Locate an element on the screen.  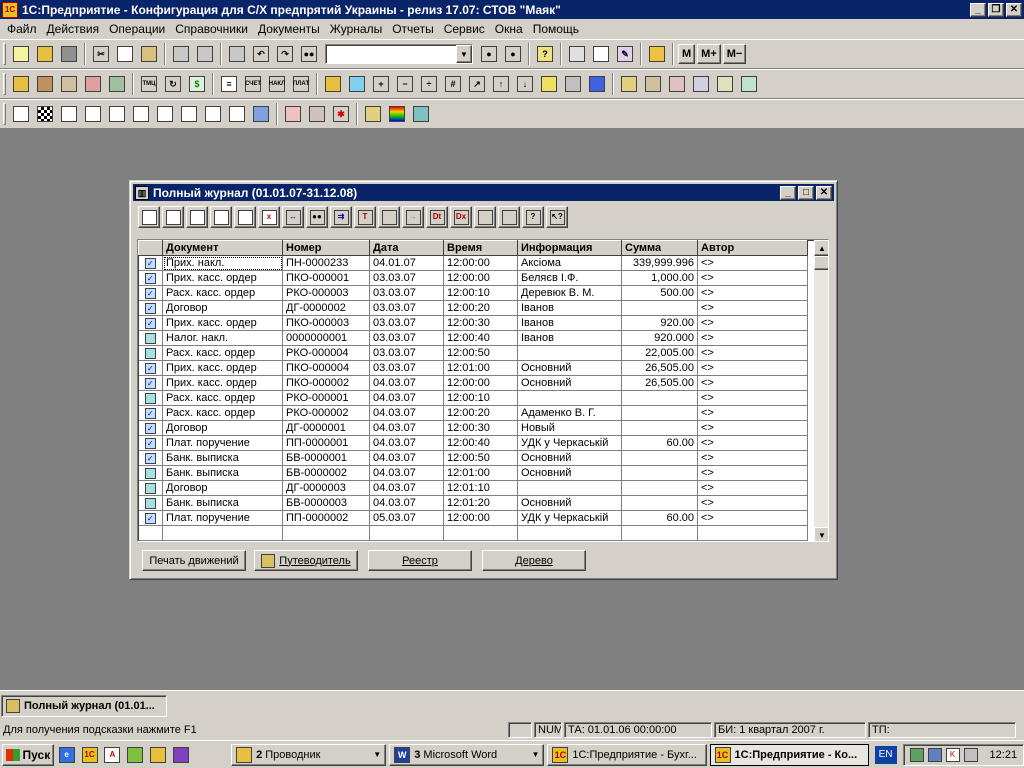
journal-subordinate-button is located at coordinates (509, 217).